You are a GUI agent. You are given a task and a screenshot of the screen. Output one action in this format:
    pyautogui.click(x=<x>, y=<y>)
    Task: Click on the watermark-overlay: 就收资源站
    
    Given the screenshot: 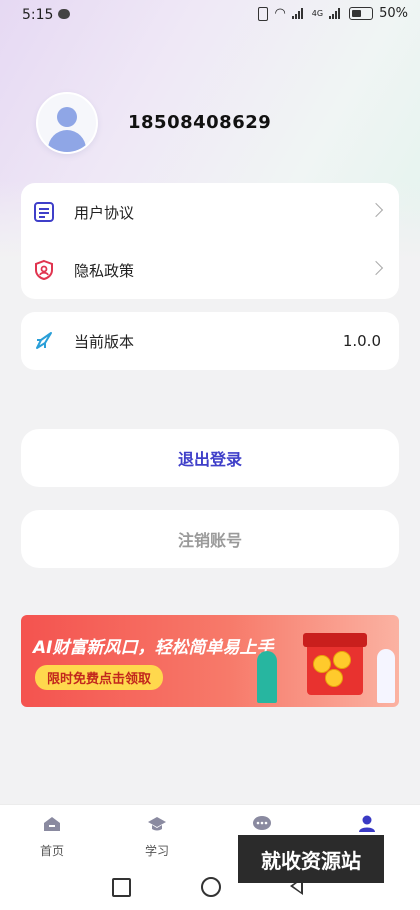 What is the action you would take?
    pyautogui.click(x=311, y=859)
    